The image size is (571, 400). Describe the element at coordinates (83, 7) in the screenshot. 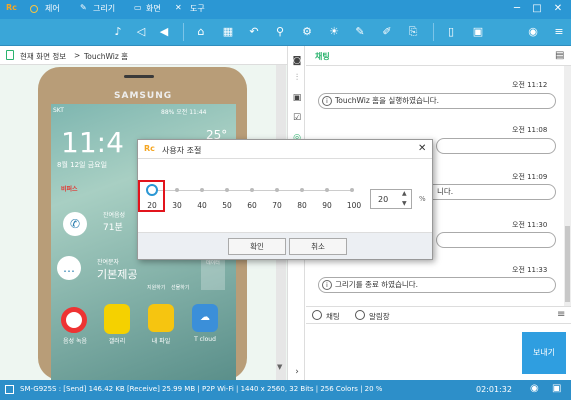

I see `pen-icon: ✎` at that location.